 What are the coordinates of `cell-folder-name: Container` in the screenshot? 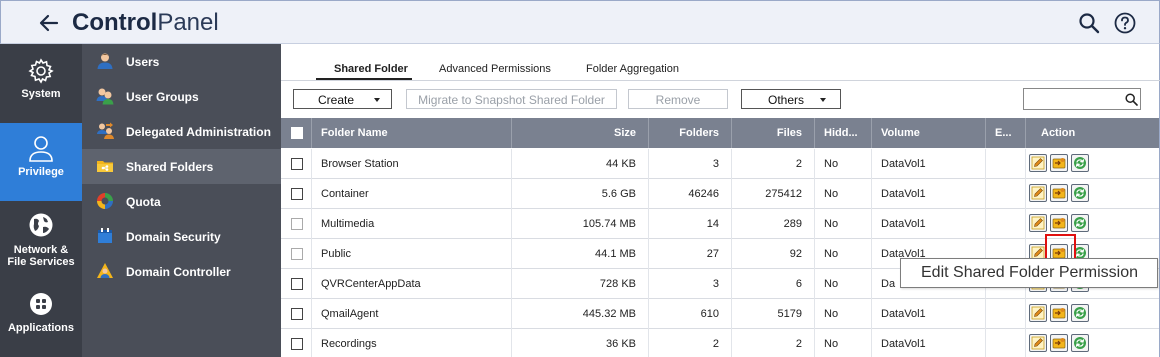 It's located at (412, 194).